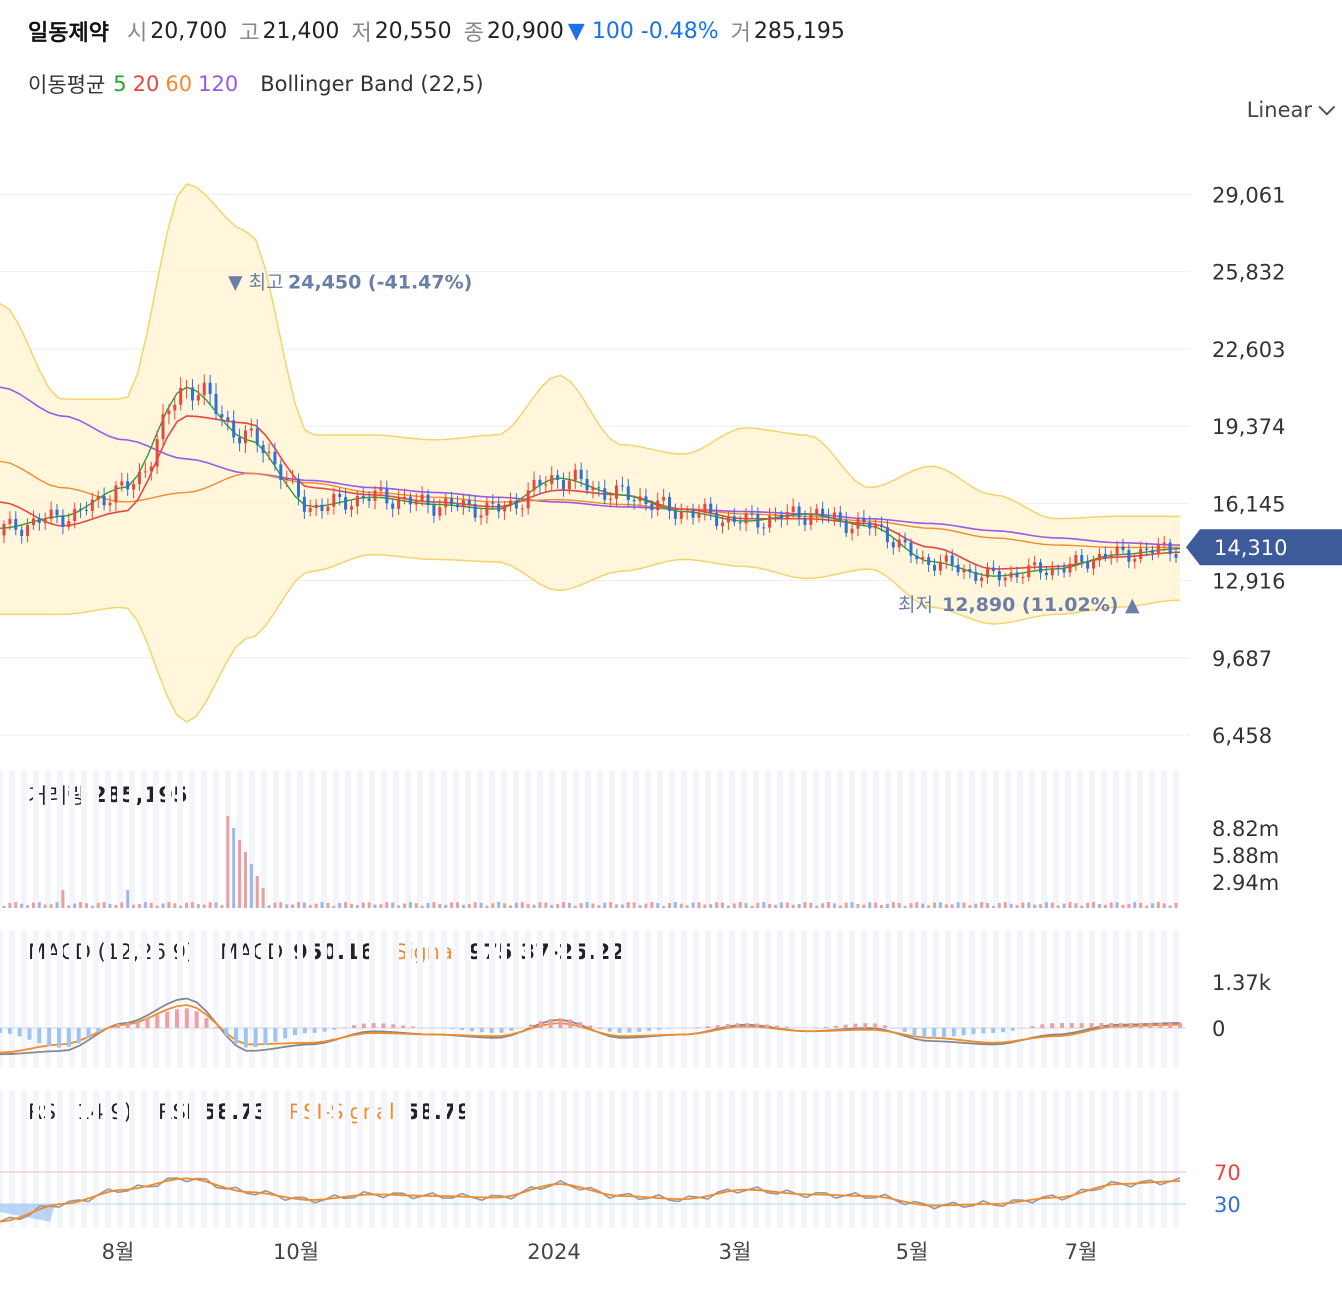 This screenshot has height=1310, width=1342. Describe the element at coordinates (1218, 1029) in the screenshot. I see `macd-tick-label: 0` at that location.